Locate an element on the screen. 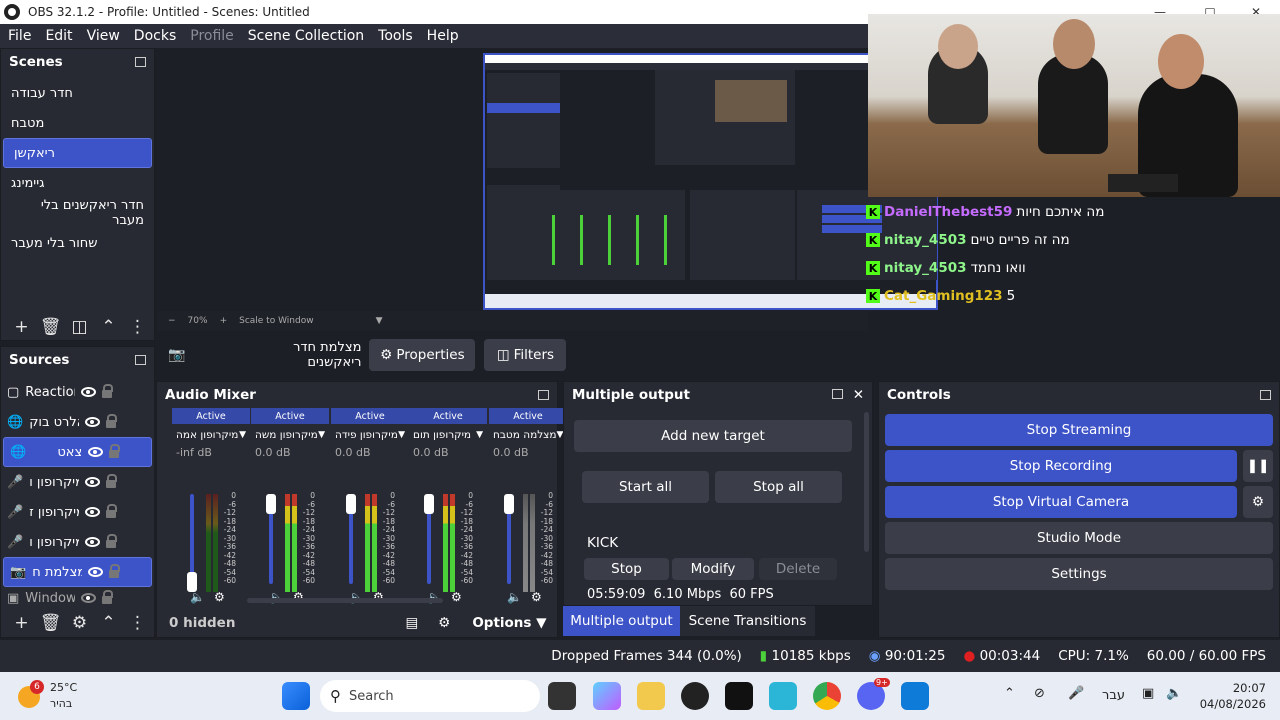 This screenshot has height=720, width=1280. delete-button: Delete is located at coordinates (798, 569).